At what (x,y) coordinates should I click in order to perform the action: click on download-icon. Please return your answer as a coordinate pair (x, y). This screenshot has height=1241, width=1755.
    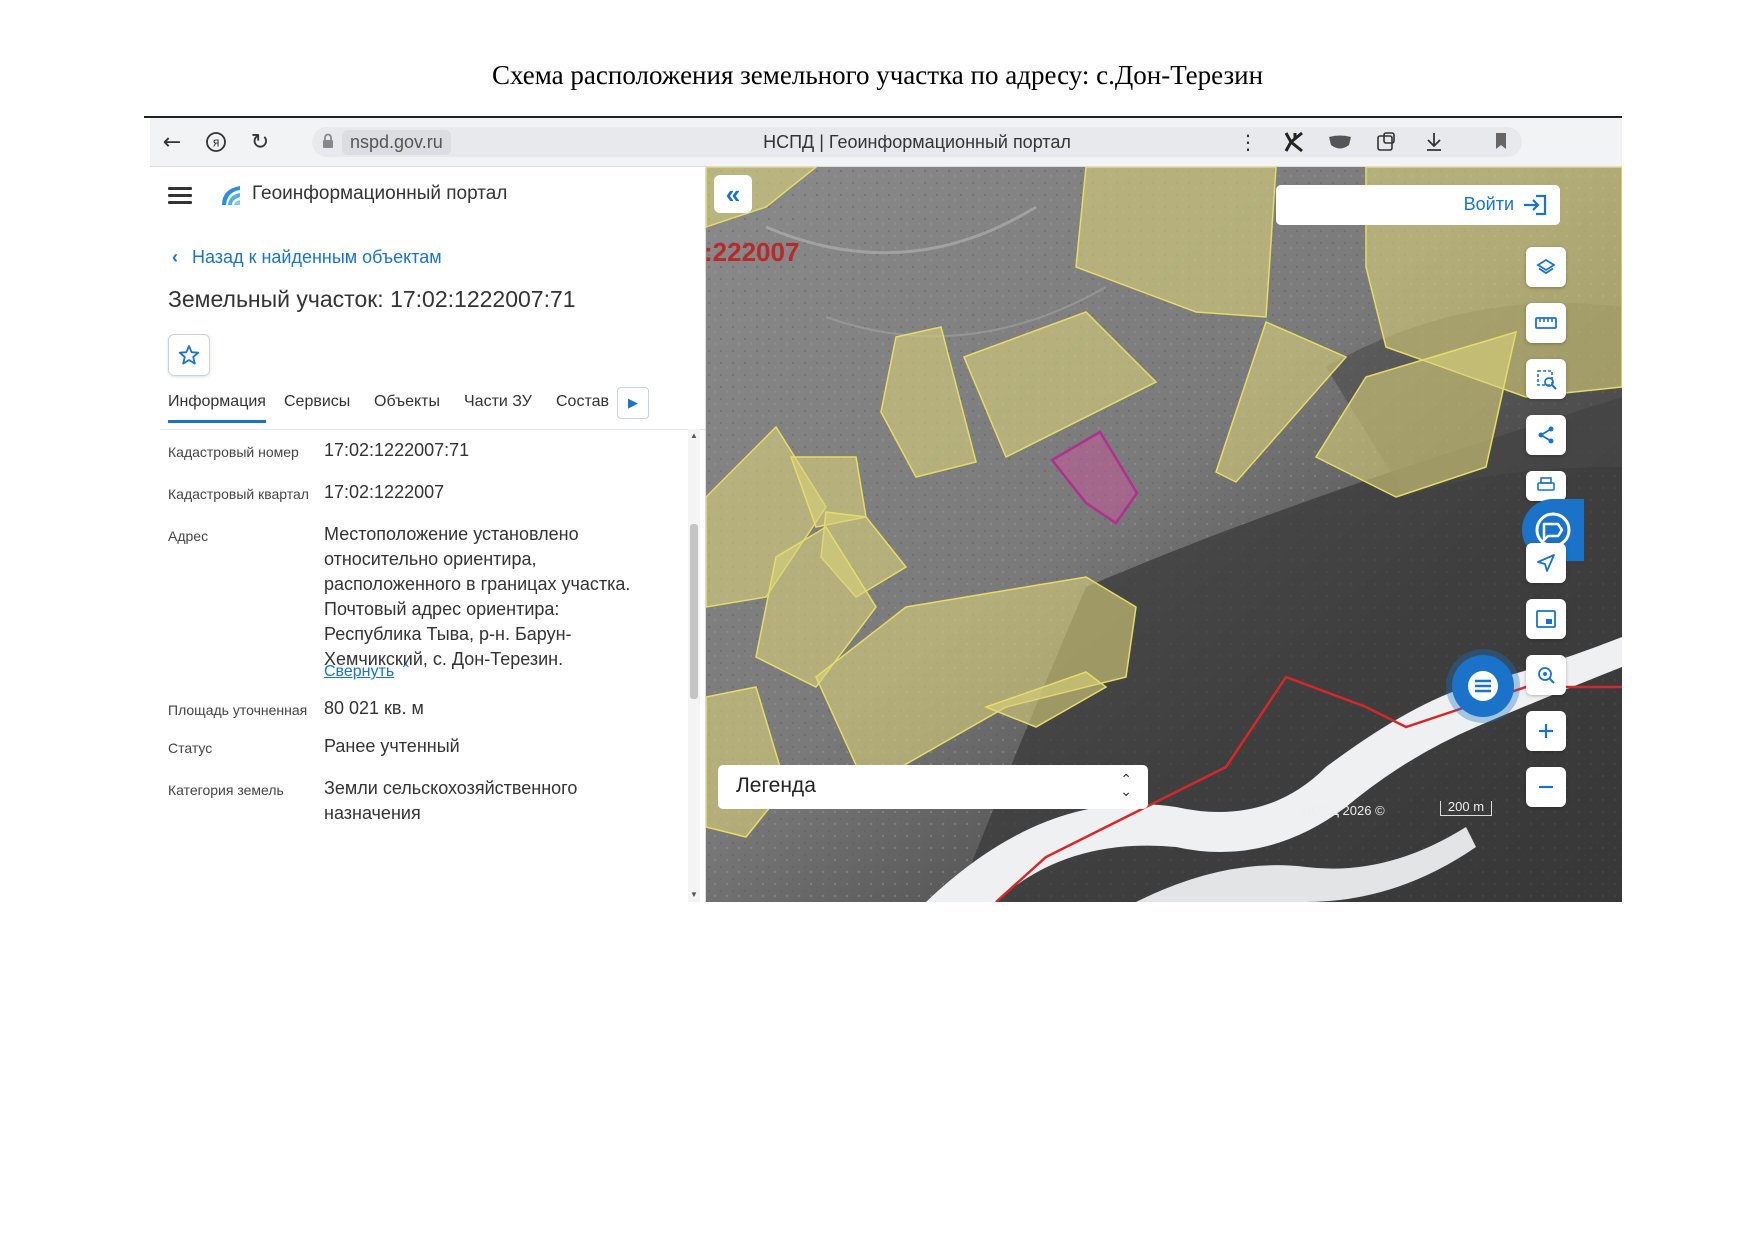
    Looking at the image, I should click on (1434, 142).